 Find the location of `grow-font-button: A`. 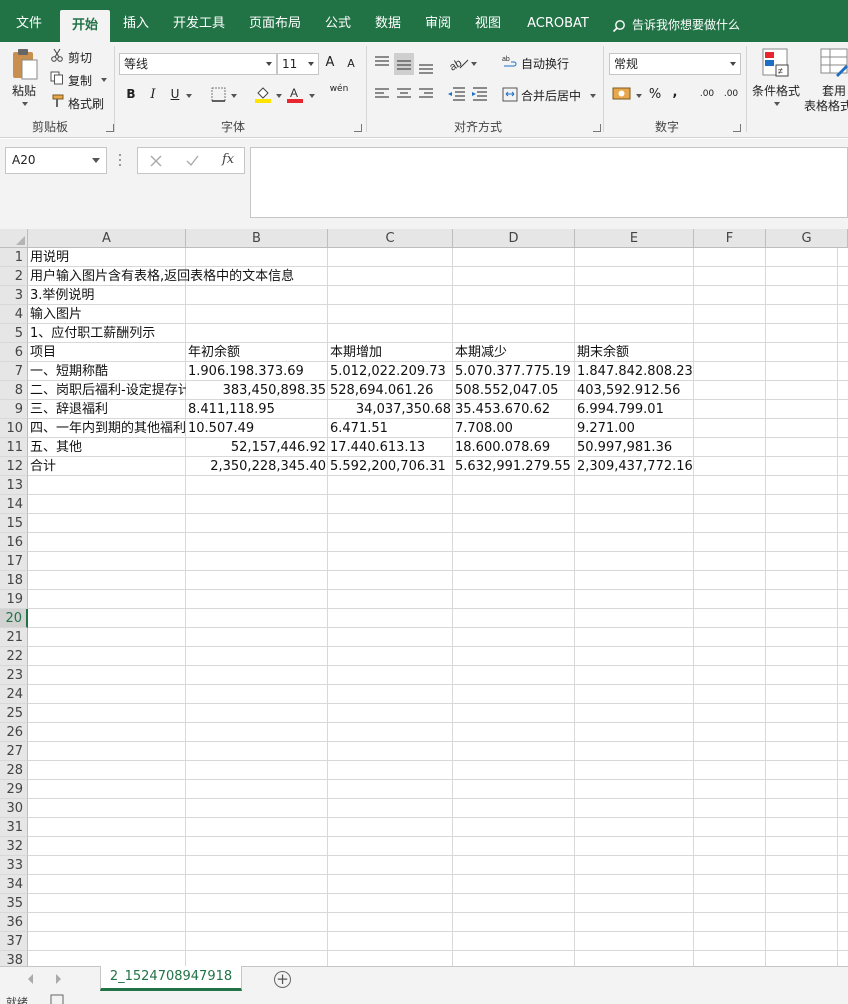

grow-font-button: A is located at coordinates (330, 62).